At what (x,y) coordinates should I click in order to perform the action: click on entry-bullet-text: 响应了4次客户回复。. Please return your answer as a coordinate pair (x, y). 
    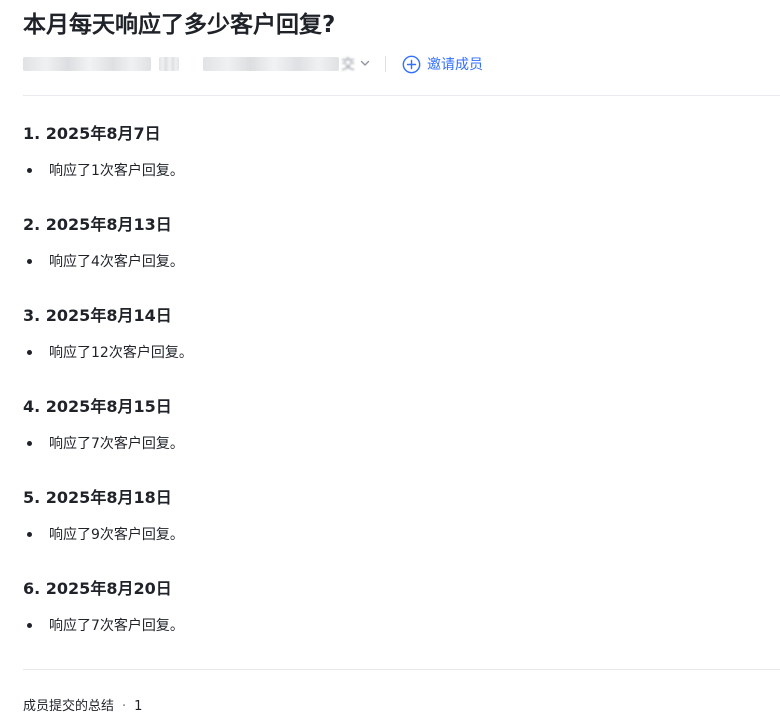
    Looking at the image, I should click on (116, 262).